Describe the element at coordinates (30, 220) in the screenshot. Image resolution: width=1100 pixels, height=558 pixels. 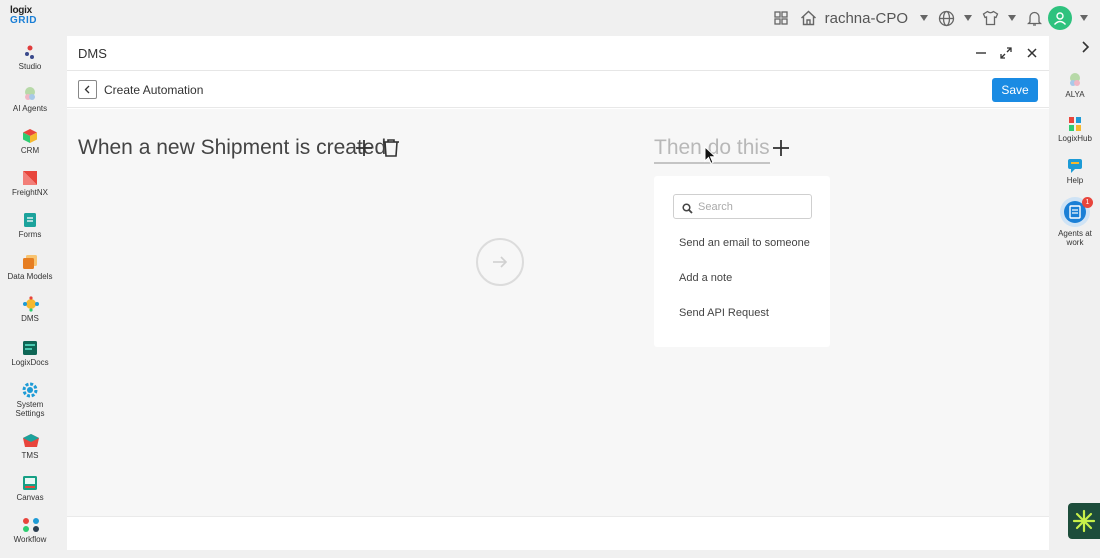
I see `forms-icon` at that location.